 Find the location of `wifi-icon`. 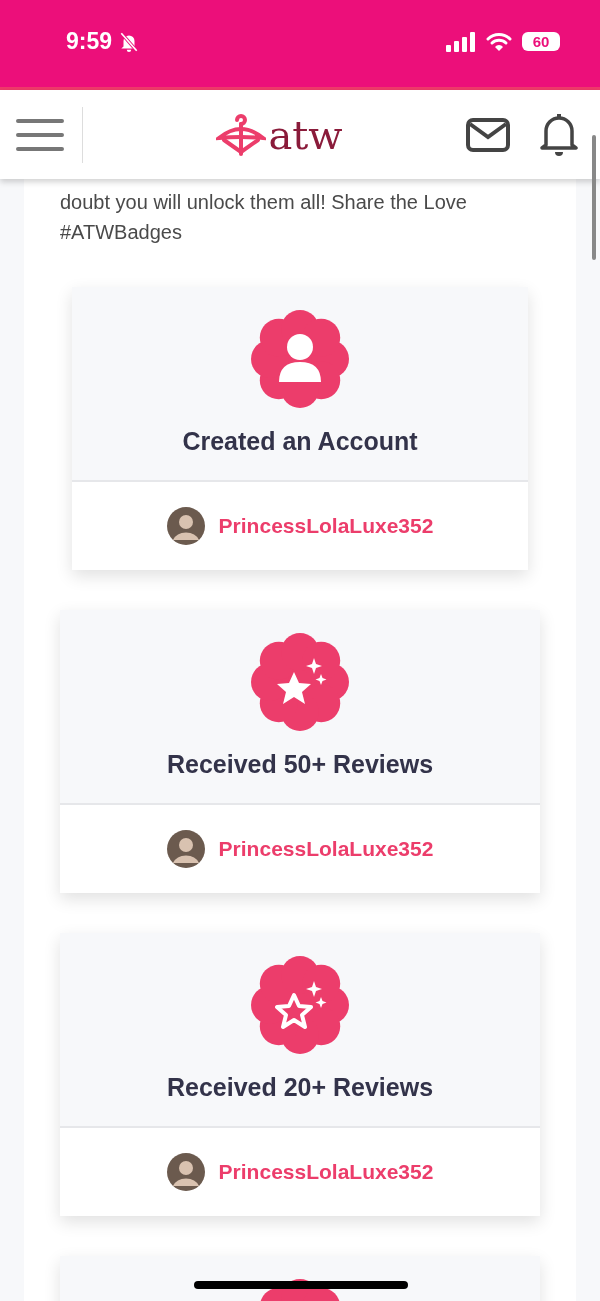

wifi-icon is located at coordinates (499, 41).